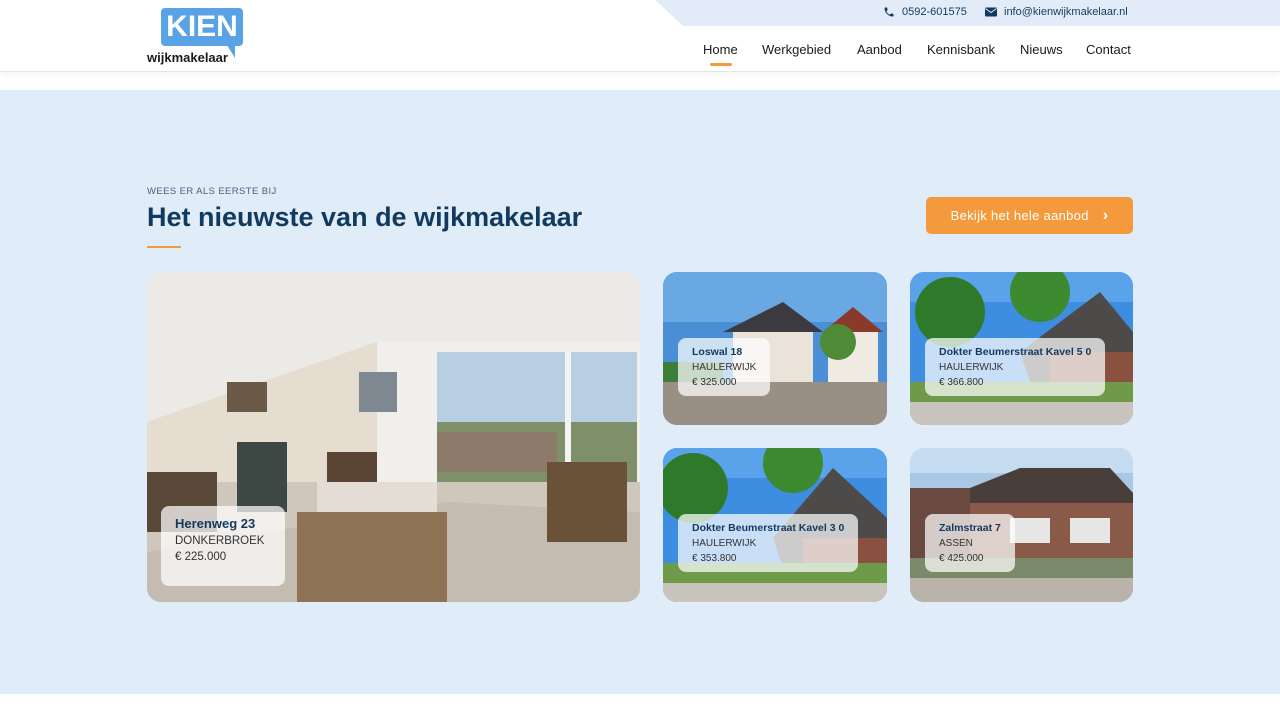 This screenshot has height=723, width=1280. Describe the element at coordinates (1019, 215) in the screenshot. I see `cta-label: Bekijk het hele aanbod` at that location.